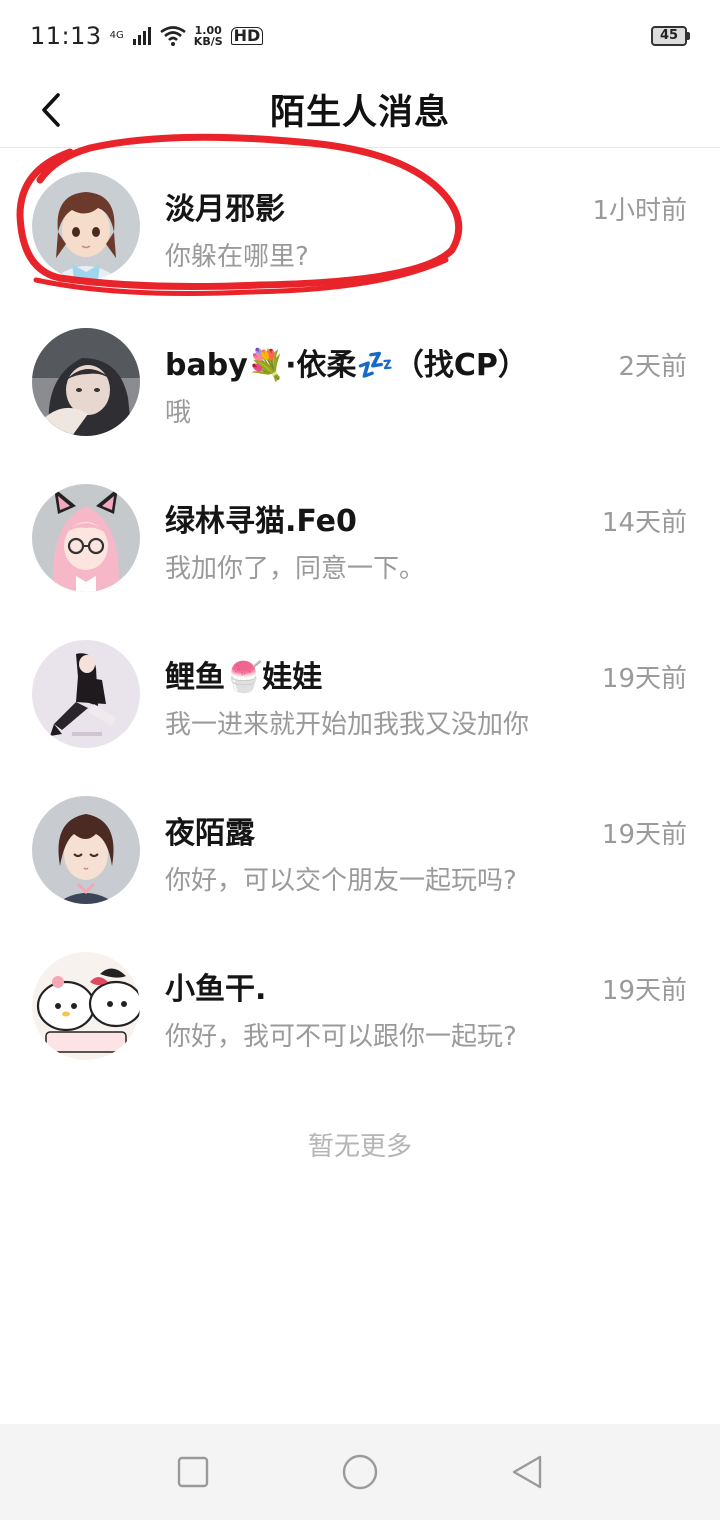 The height and width of the screenshot is (1520, 720). What do you see at coordinates (178, 413) in the screenshot?
I see `message-preview: 哦` at bounding box center [178, 413].